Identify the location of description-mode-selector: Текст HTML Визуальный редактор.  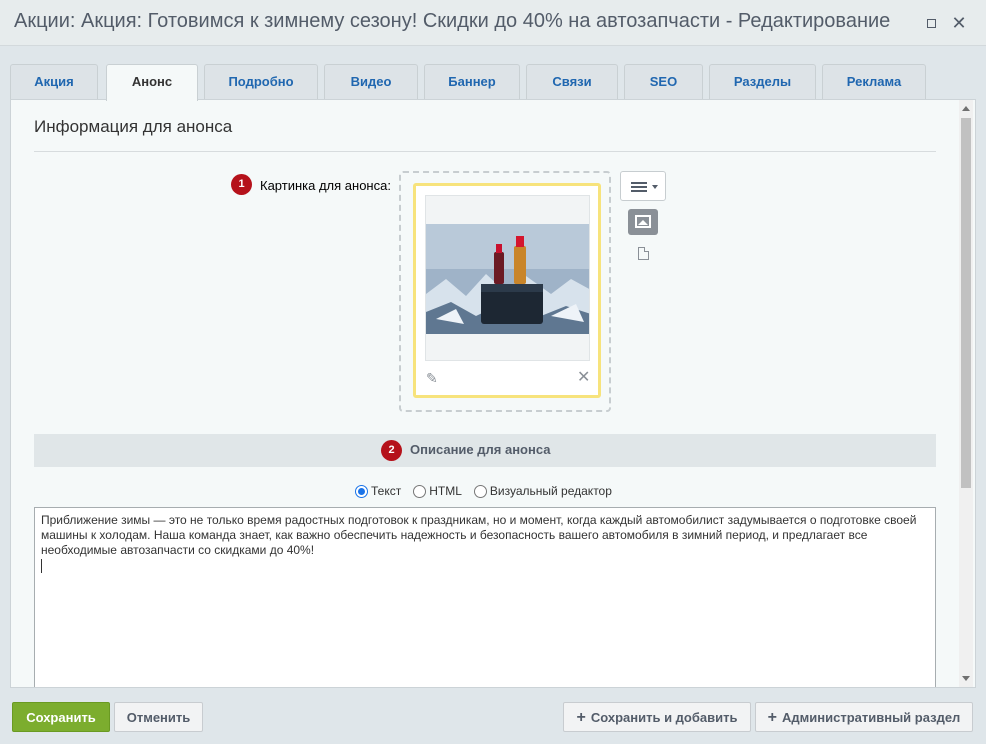
(489, 492).